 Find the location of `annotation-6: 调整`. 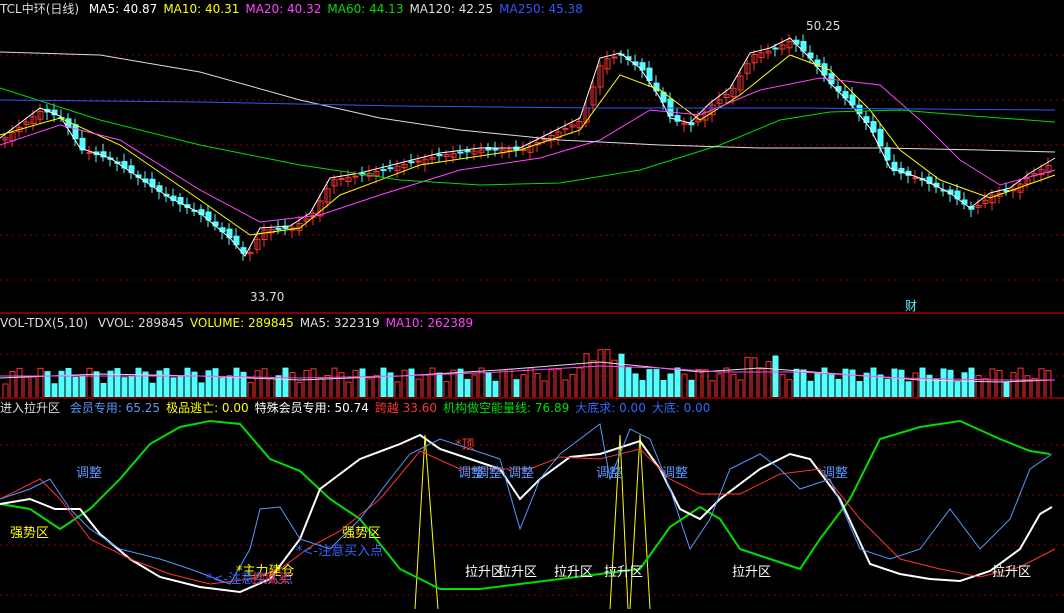

annotation-6: 调整 is located at coordinates (835, 473).